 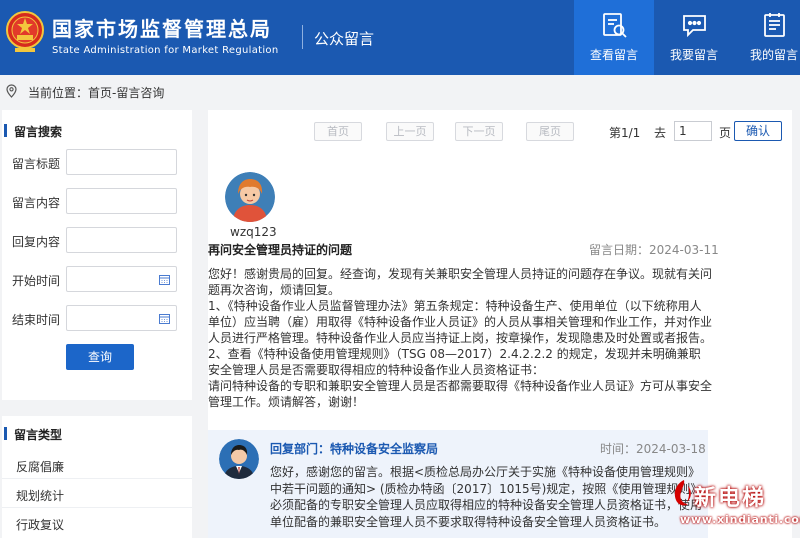 What do you see at coordinates (96, 93) in the screenshot?
I see `breadcrumb-text: 当前位置：首页-留言咨询` at bounding box center [96, 93].